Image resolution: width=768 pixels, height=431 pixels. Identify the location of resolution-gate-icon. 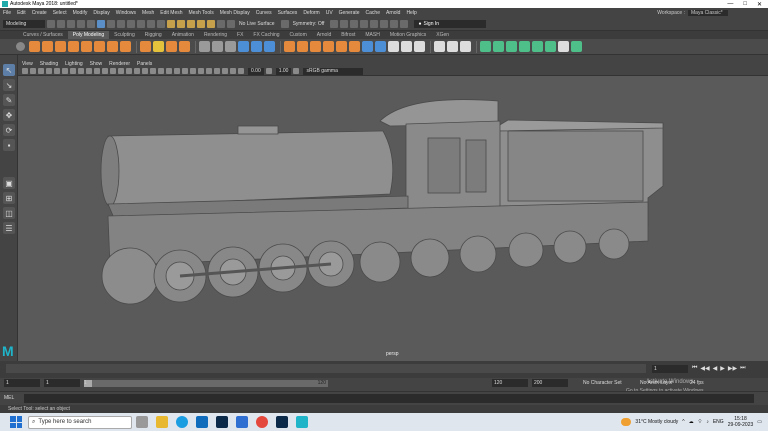
(89, 71).